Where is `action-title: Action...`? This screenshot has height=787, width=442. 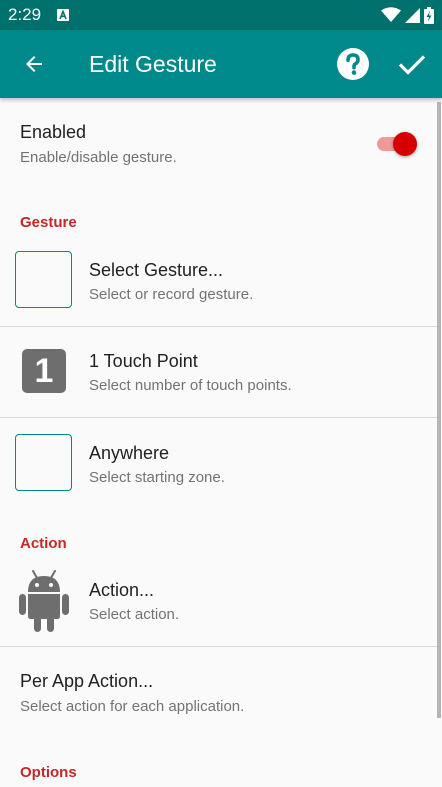
action-title: Action... is located at coordinates (122, 590).